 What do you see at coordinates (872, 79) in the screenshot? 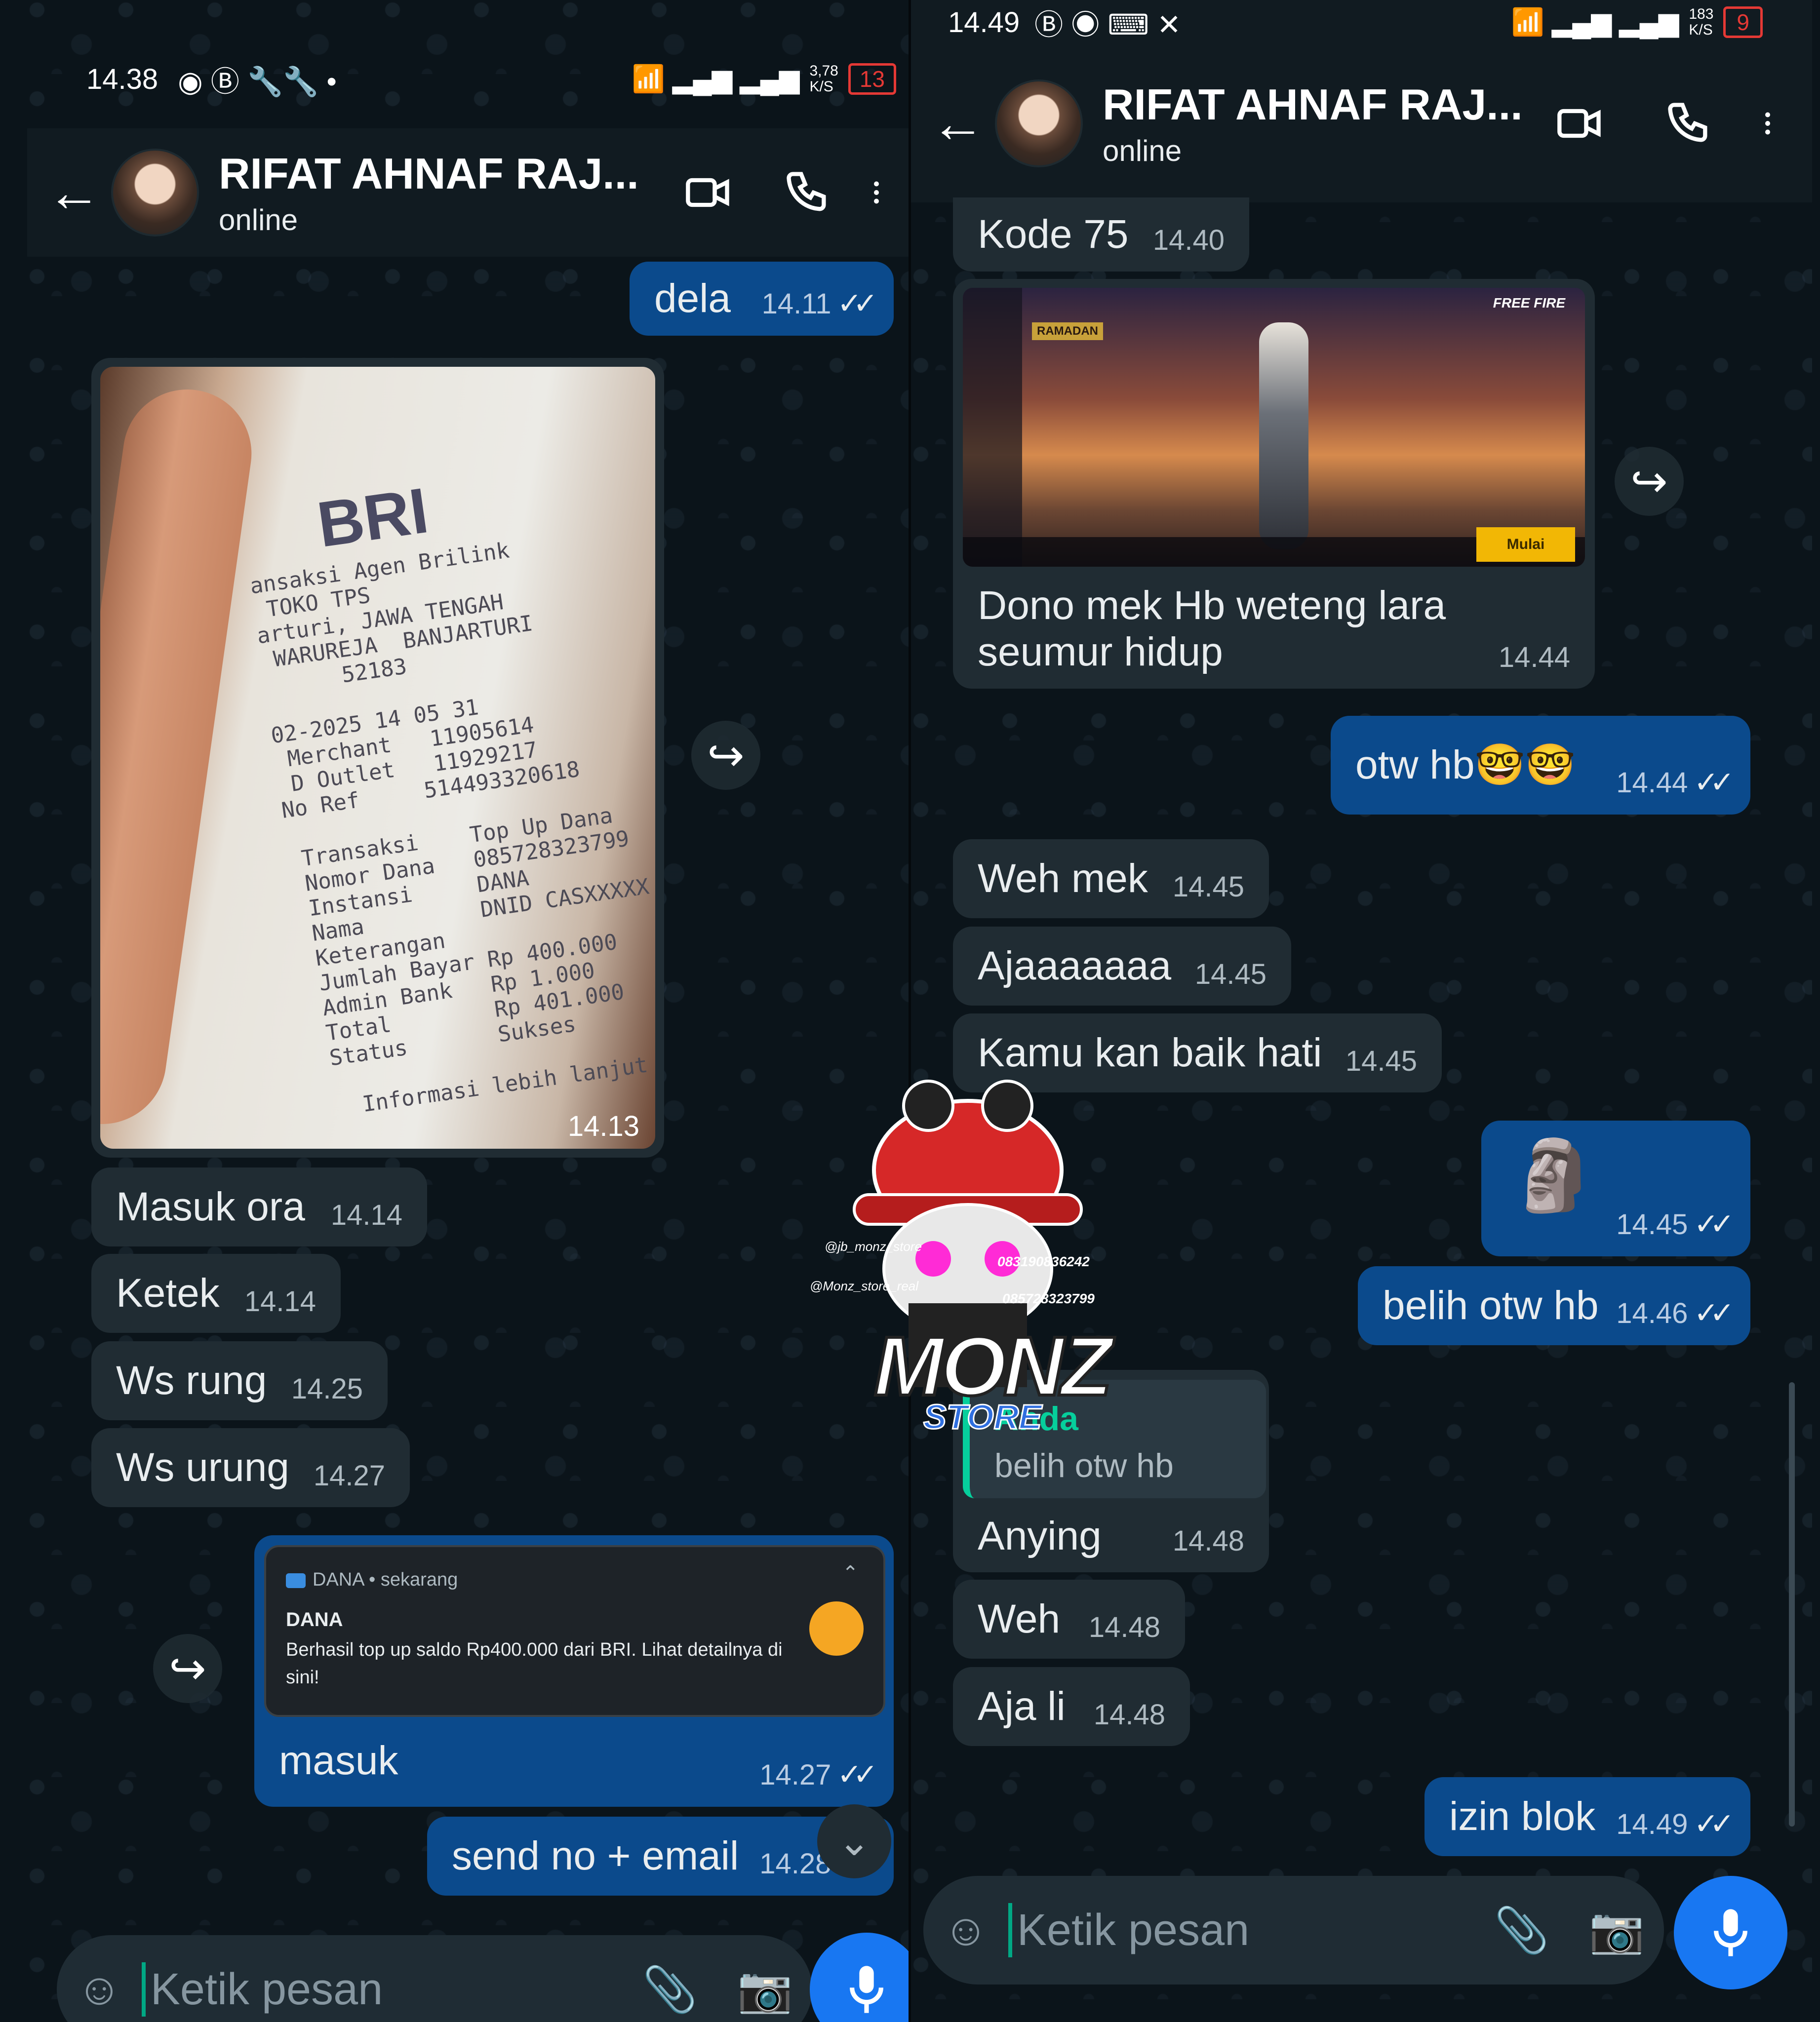
I see `battery-indicator: 13` at bounding box center [872, 79].